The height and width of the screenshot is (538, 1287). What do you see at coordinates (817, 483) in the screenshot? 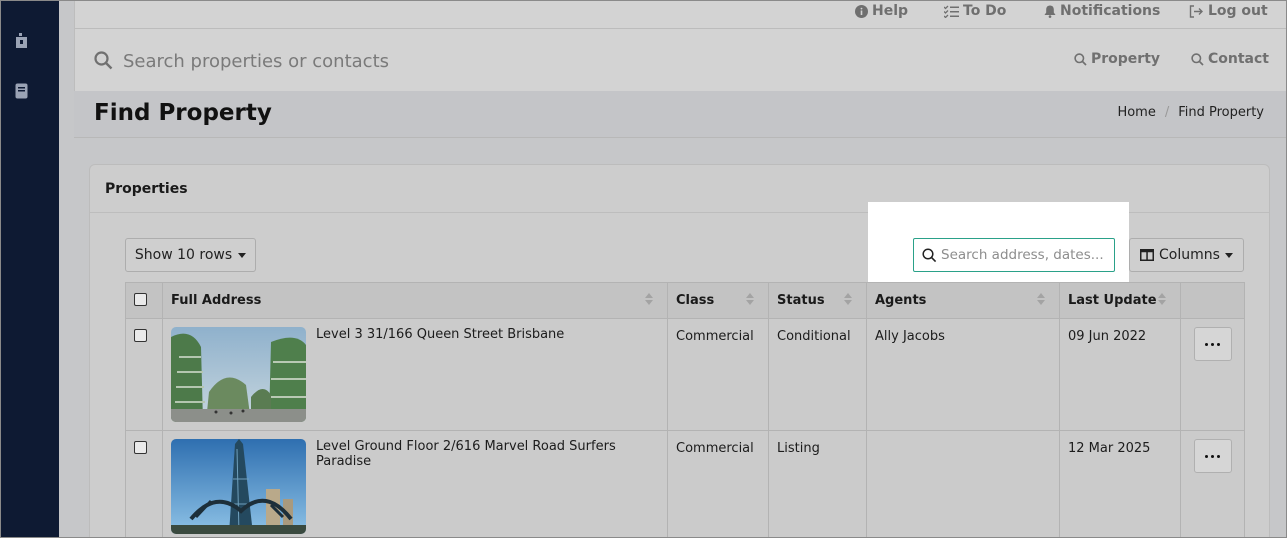
I see `status-cell: Listing` at bounding box center [817, 483].